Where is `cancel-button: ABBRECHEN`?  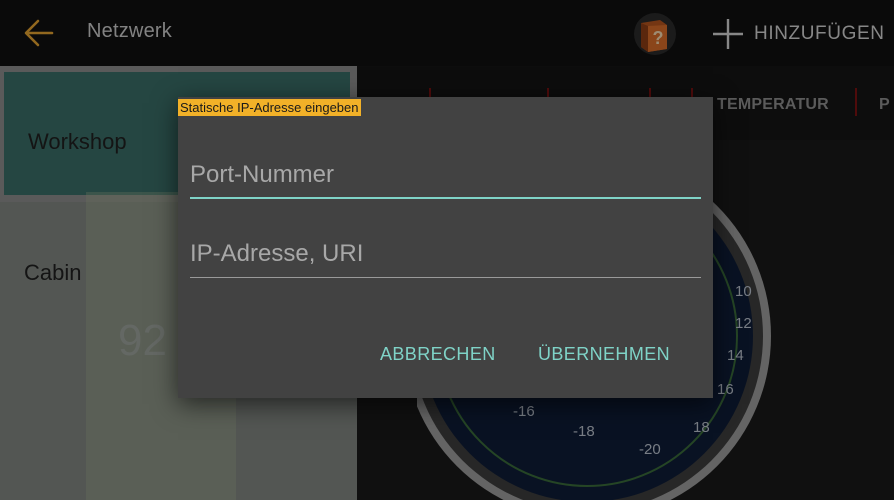 cancel-button: ABBRECHEN is located at coordinates (438, 354).